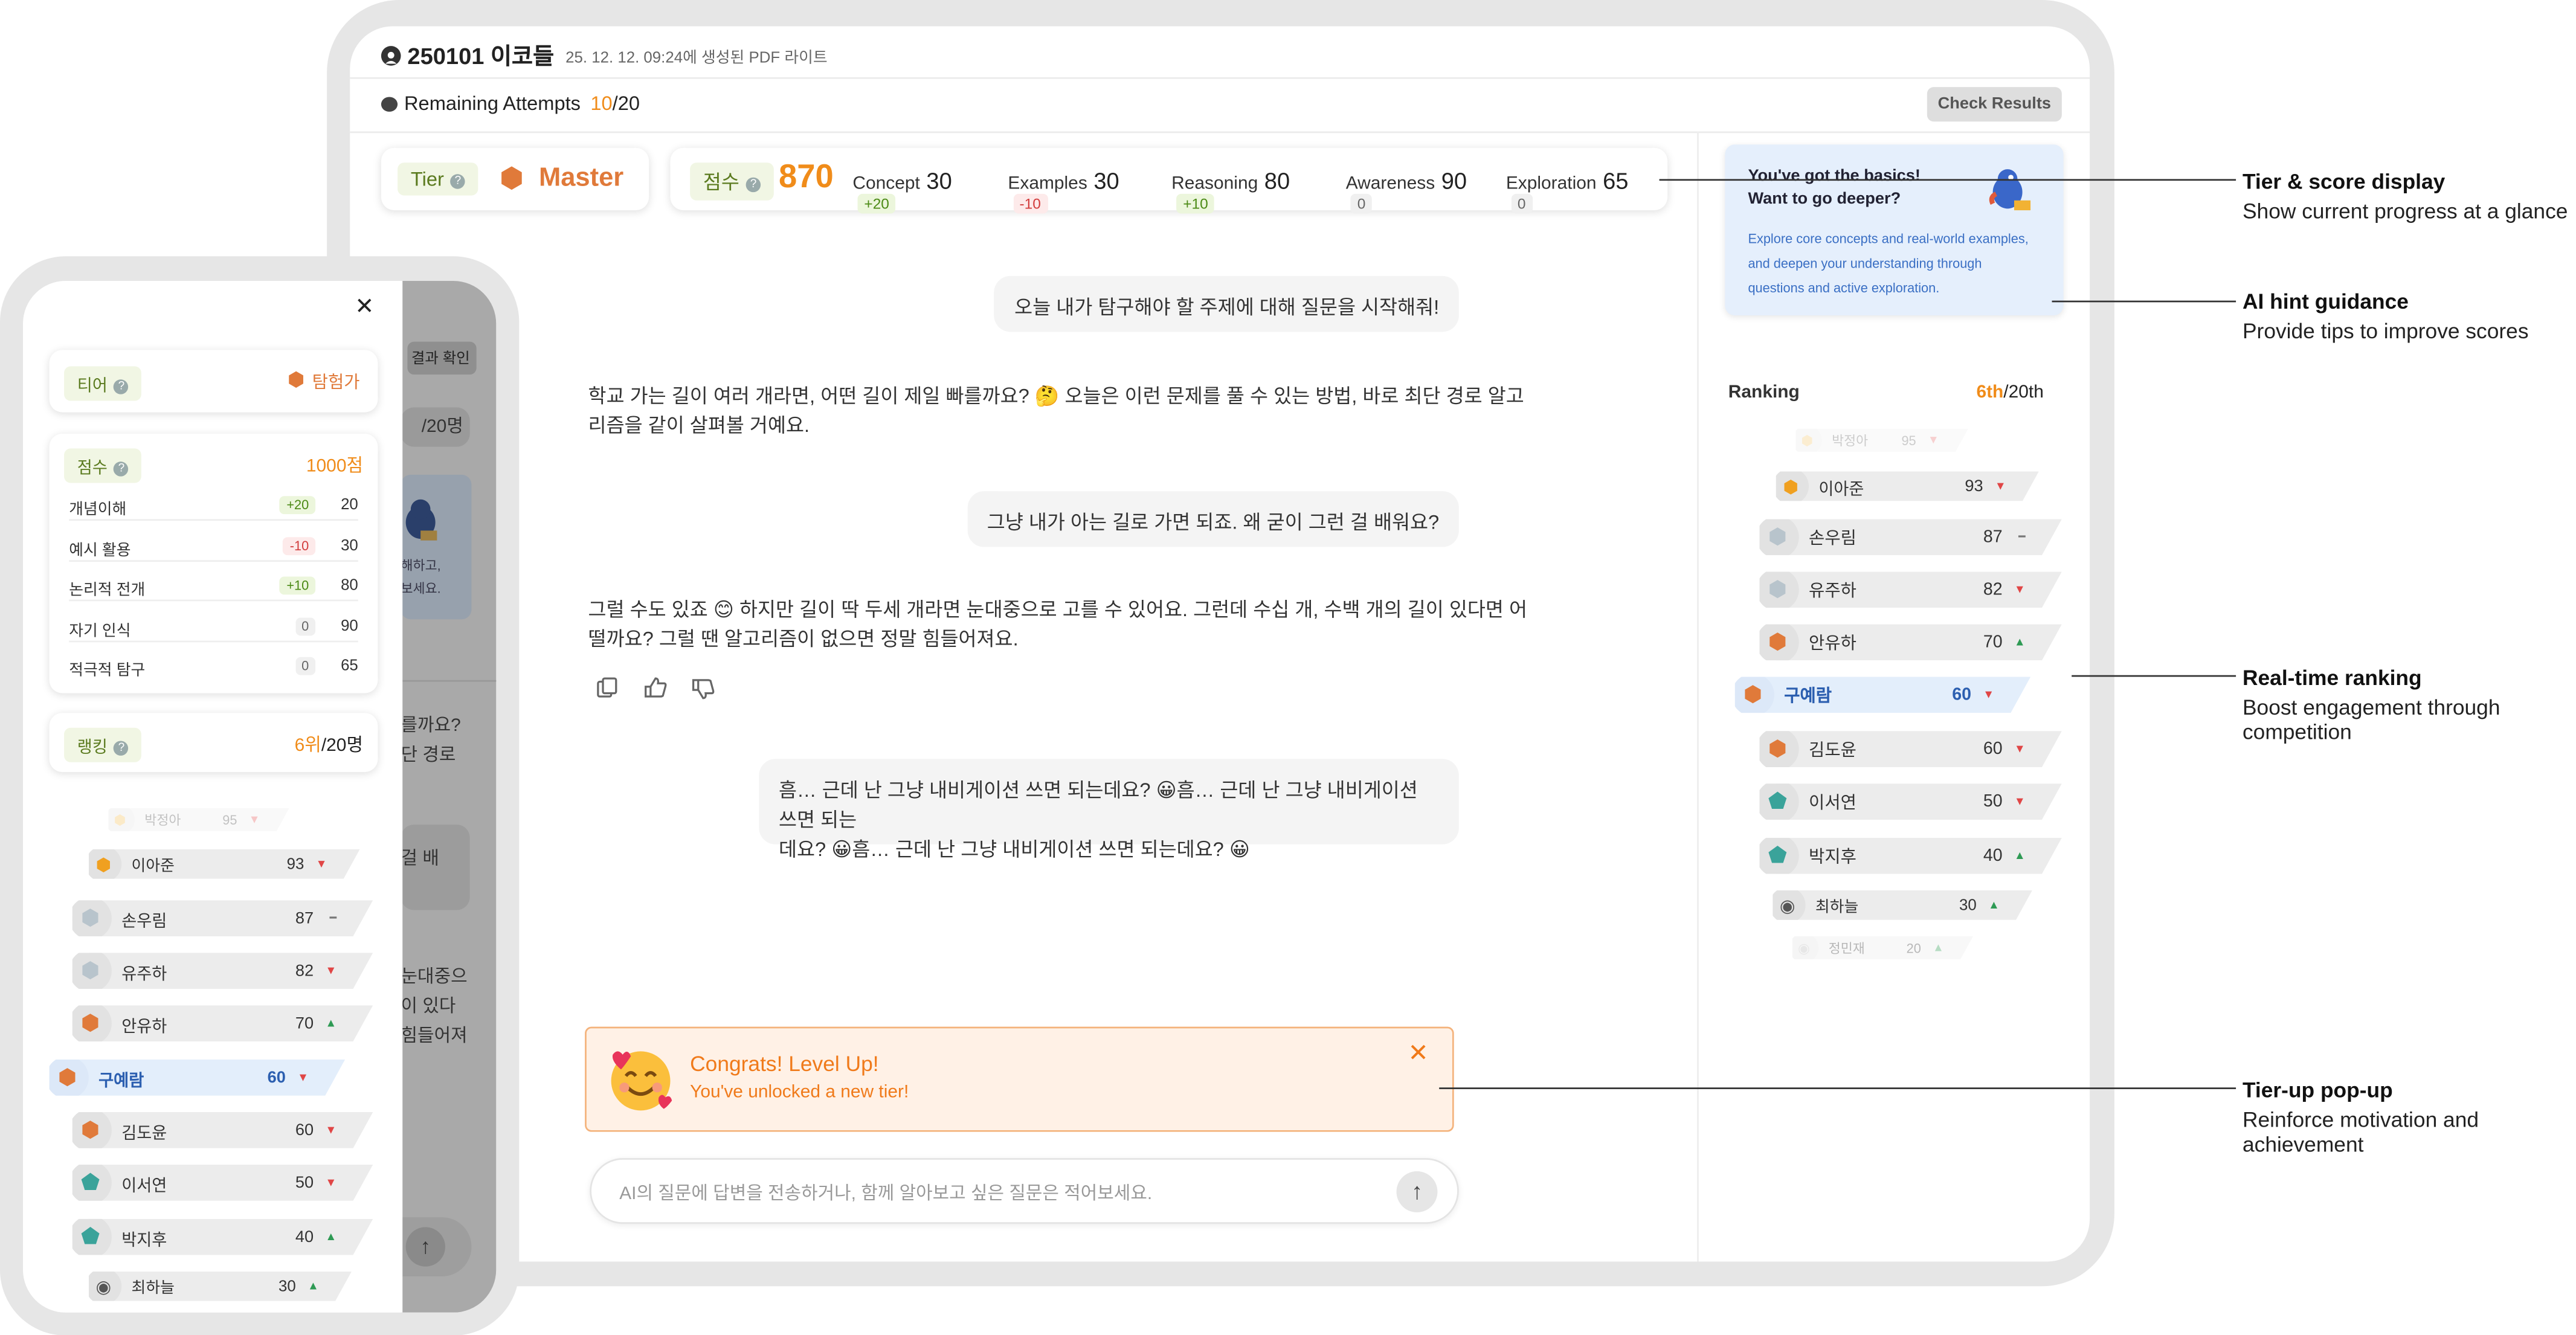 The image size is (2576, 1335). Describe the element at coordinates (100, 631) in the screenshot. I see `score-row-name: 자기 인식` at that location.